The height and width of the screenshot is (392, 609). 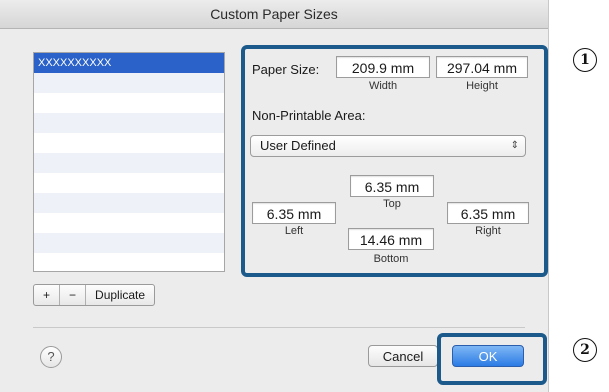 What do you see at coordinates (286, 69) in the screenshot?
I see `paper-size-label: Paper Size:` at bounding box center [286, 69].